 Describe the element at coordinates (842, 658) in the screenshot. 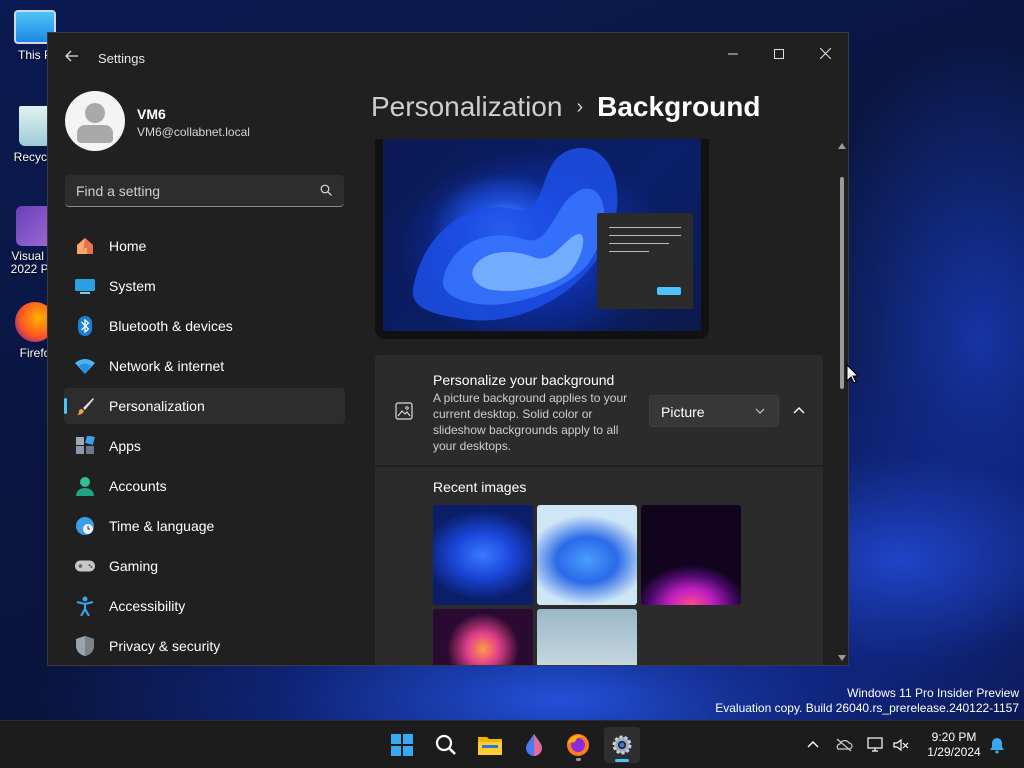

I see `scroll-down-arrow-icon` at that location.